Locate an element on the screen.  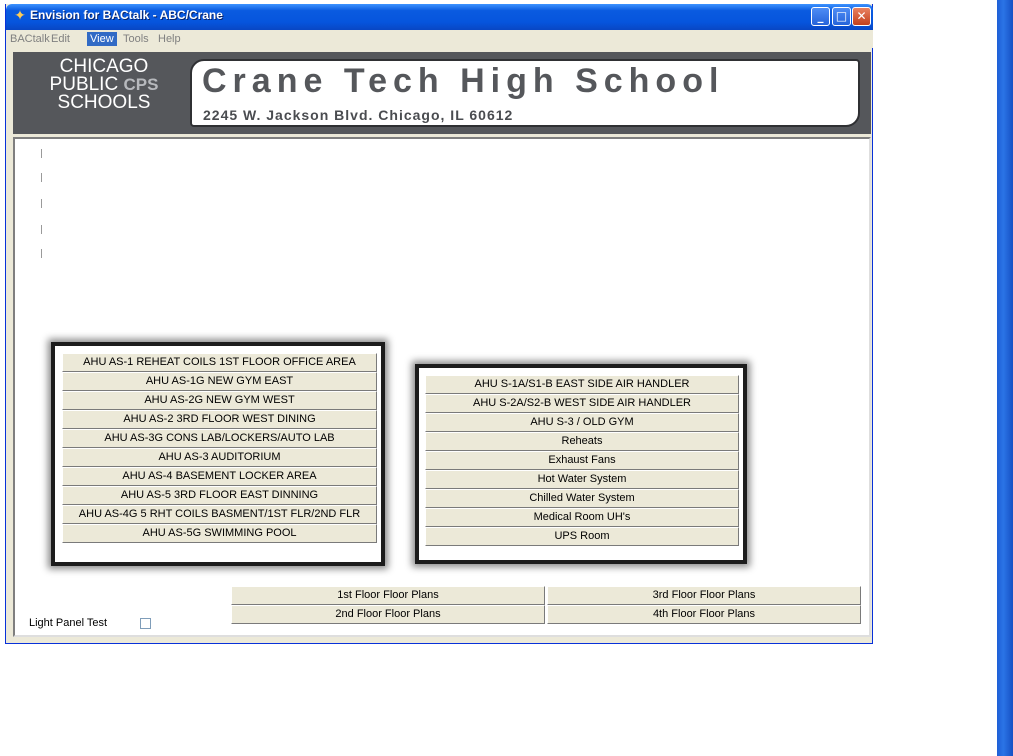
ahu-as1g-button: AHU AS-1G NEW GYM EAST is located at coordinates (219, 381).